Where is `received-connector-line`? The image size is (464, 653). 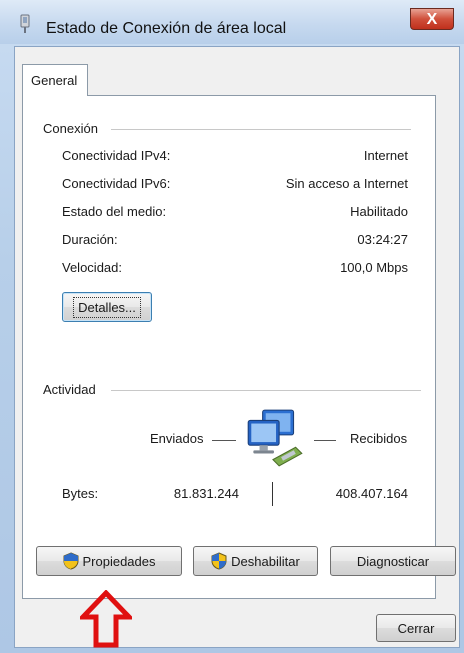 received-connector-line is located at coordinates (325, 440).